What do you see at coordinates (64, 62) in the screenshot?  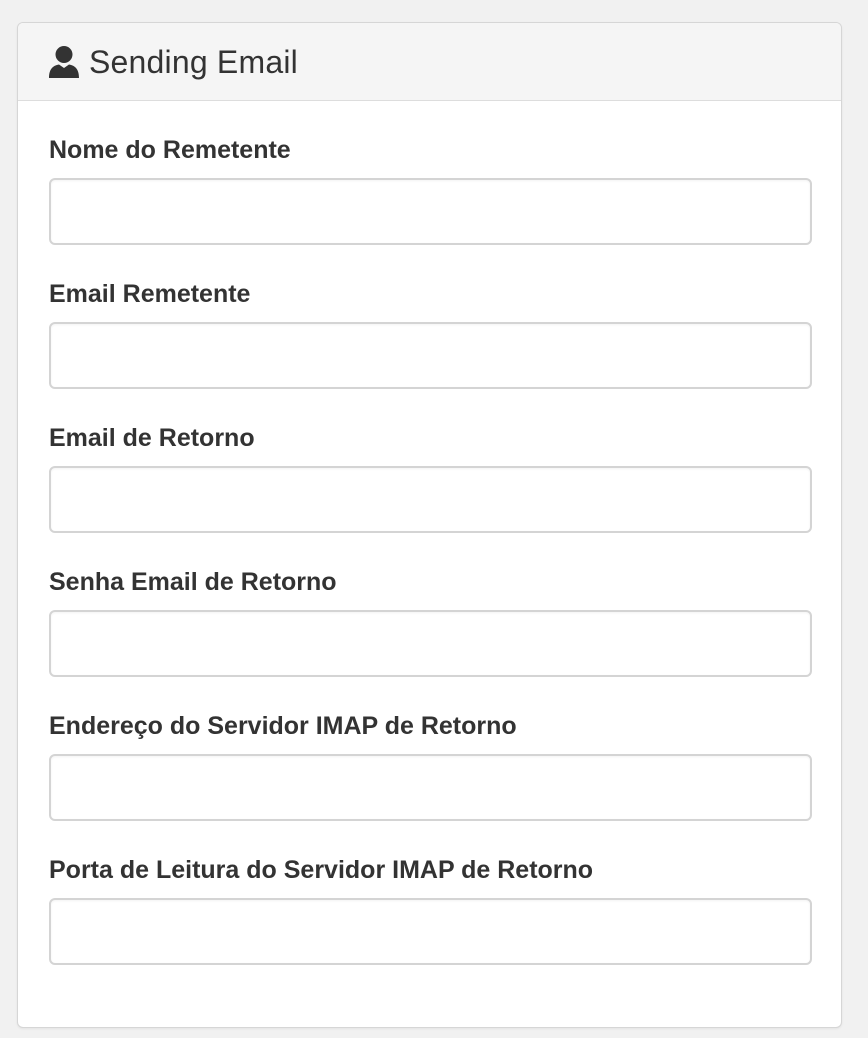 I see `user-icon` at bounding box center [64, 62].